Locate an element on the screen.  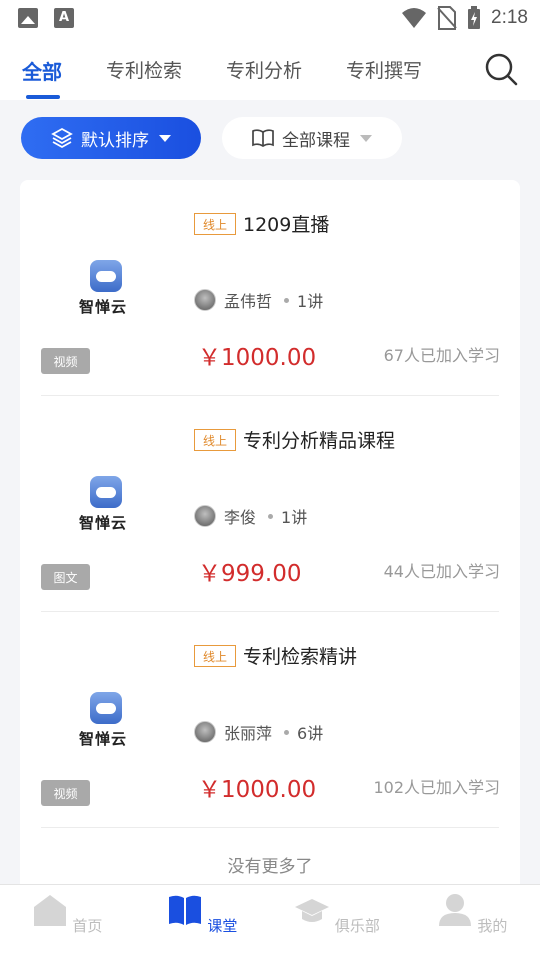
nav-home: 首页 is located at coordinates (67, 914).